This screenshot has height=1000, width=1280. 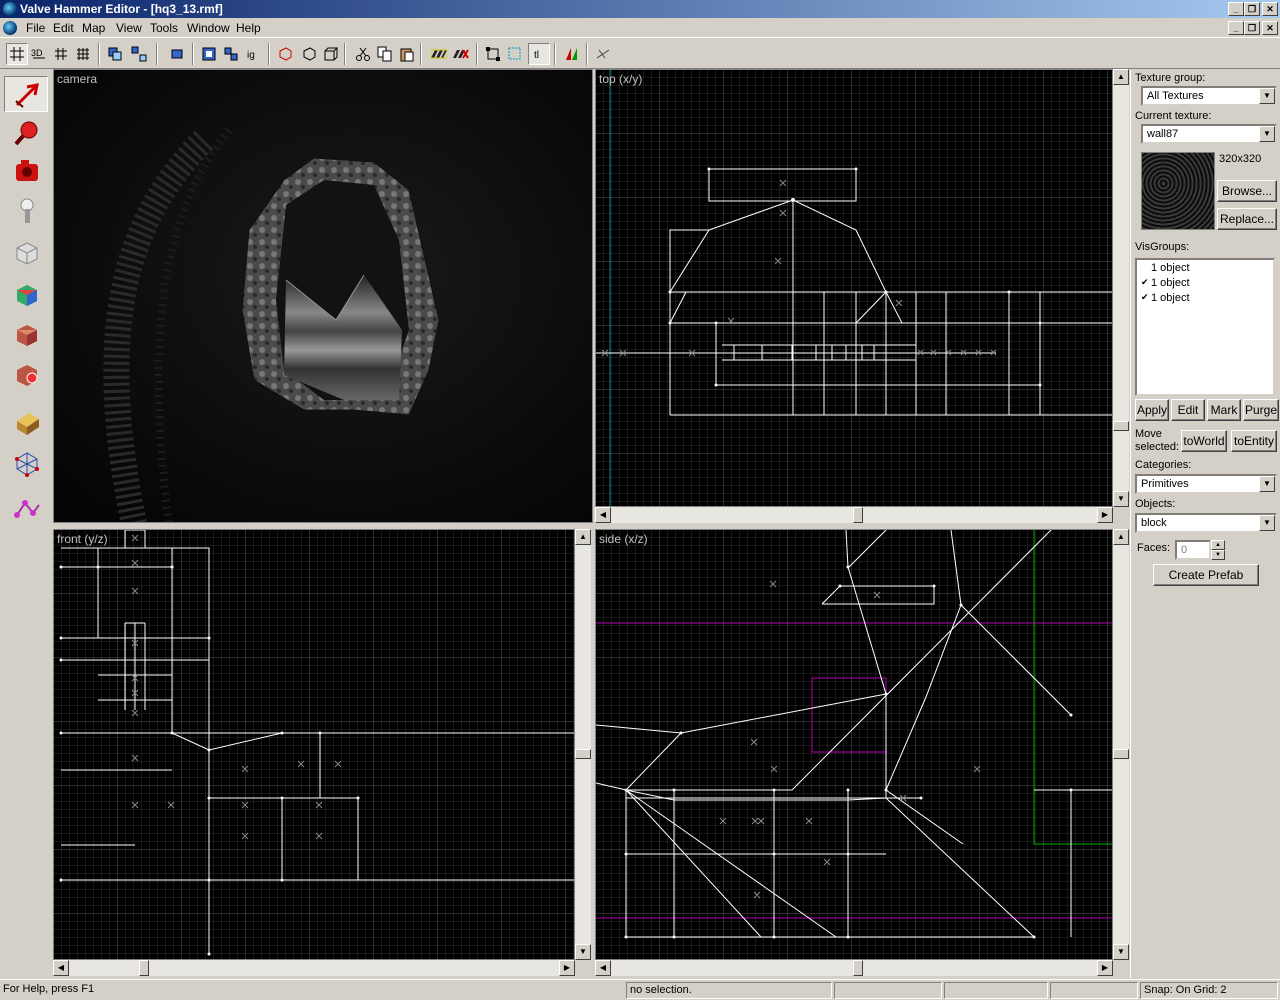 What do you see at coordinates (1218, 555) in the screenshot?
I see `spin-down-icon: ▼` at bounding box center [1218, 555].